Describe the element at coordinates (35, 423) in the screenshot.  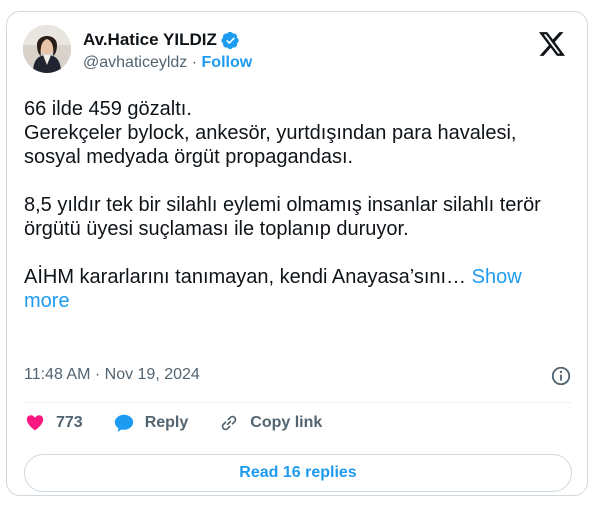
I see `heart-icon` at that location.